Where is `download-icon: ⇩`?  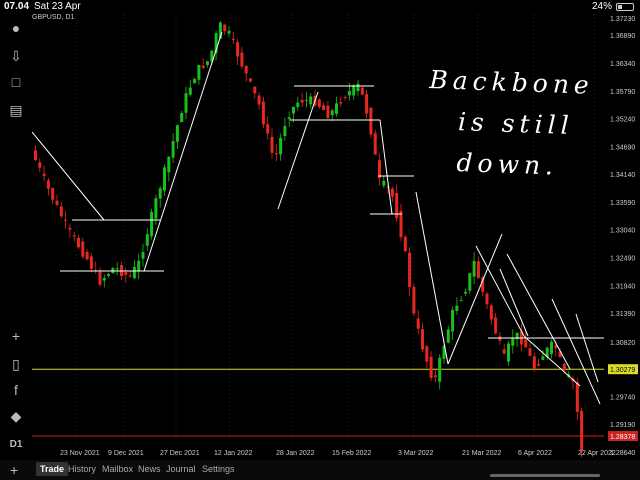 download-icon: ⇩ is located at coordinates (16, 56).